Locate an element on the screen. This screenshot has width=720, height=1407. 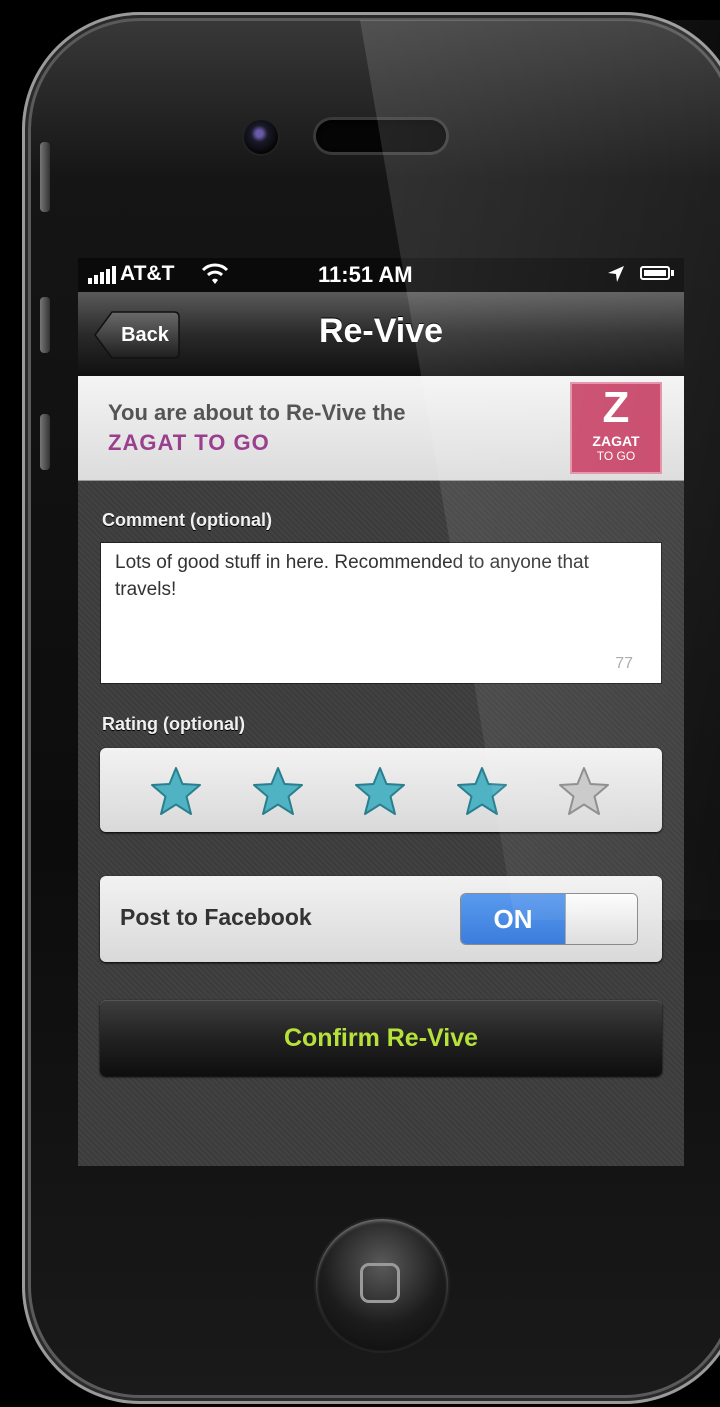
wifi-icon is located at coordinates (215, 273).